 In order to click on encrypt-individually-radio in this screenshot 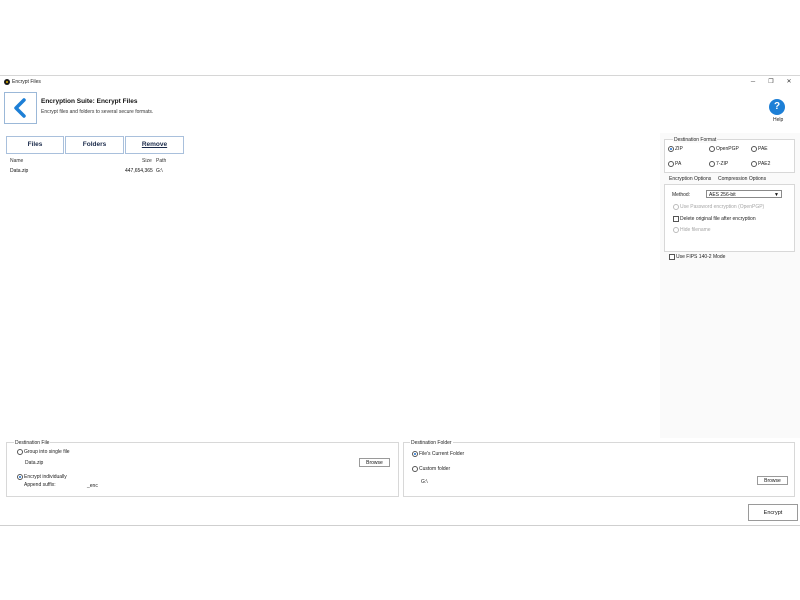, I will do `click(20, 477)`.